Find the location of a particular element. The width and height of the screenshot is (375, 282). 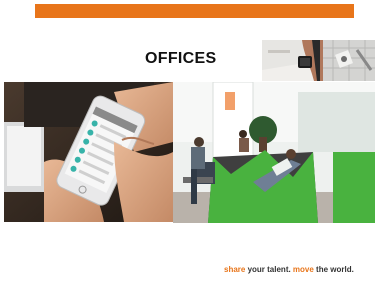

wristwatch-photo is located at coordinates (292, 60).